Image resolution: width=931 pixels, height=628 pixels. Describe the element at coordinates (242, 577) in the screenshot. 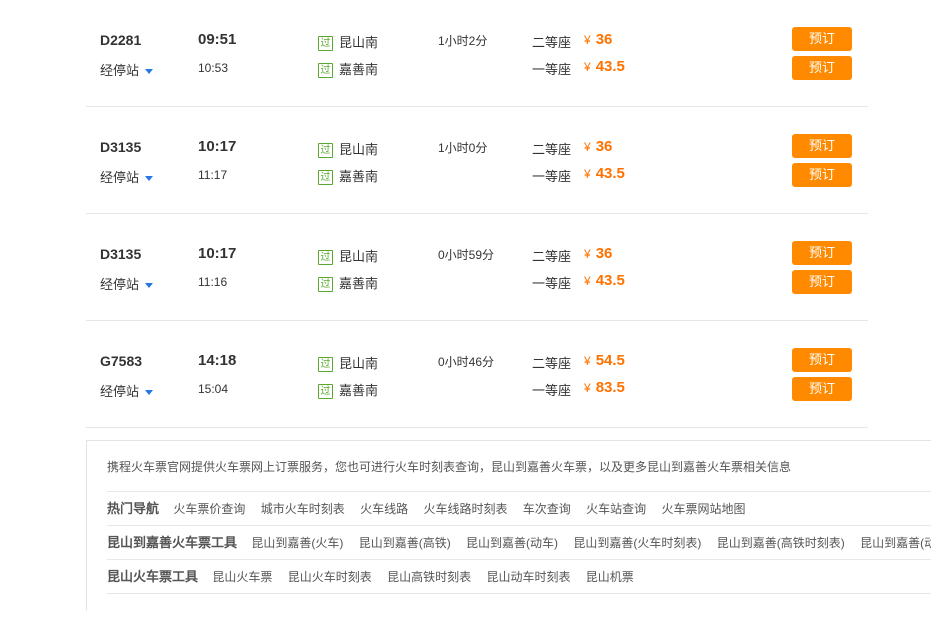

I see `kunshan-tool-link: 昆山火车票` at that location.